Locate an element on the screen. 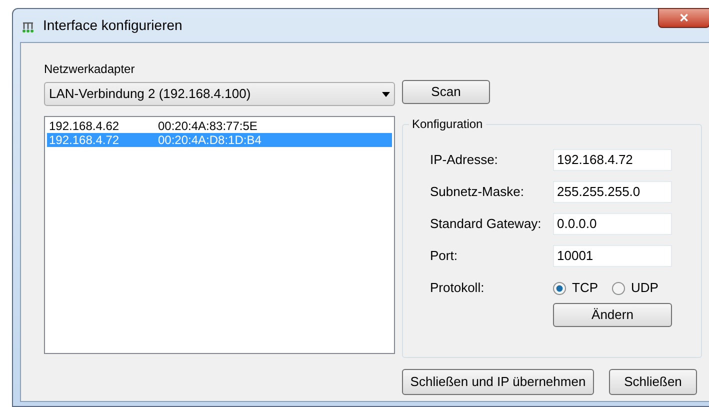  device-row: 192.168.4.62 00:20:4A:83:77:5E is located at coordinates (219, 126).